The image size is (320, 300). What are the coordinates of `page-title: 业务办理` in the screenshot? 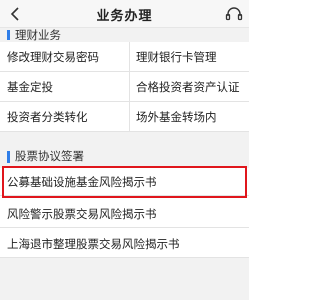 It's located at (124, 16).